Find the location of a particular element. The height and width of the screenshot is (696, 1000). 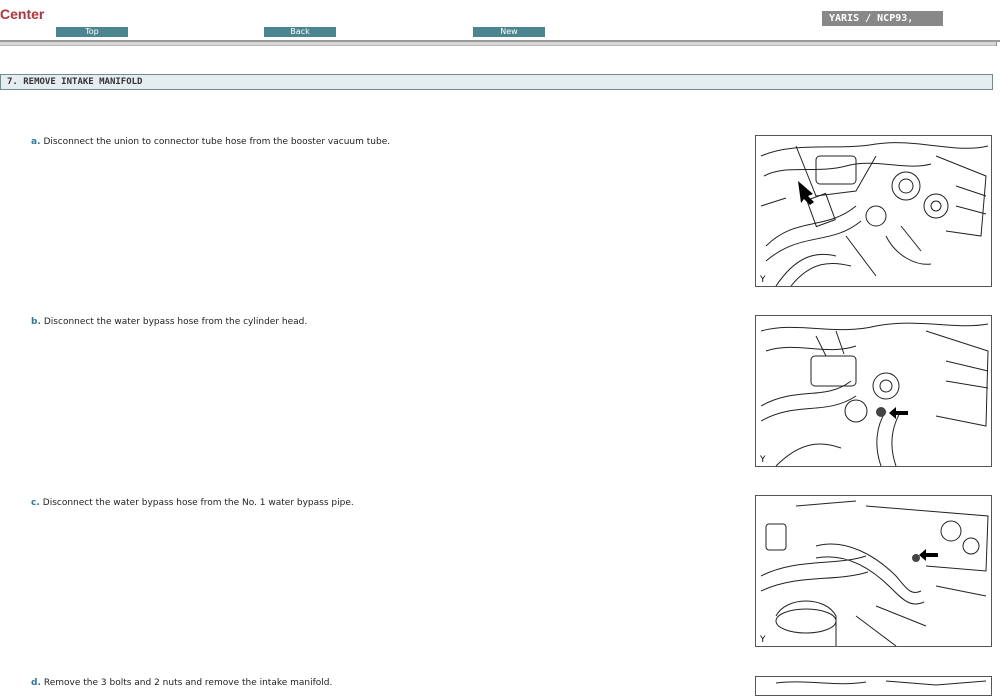

step-letter: a. is located at coordinates (36, 142).